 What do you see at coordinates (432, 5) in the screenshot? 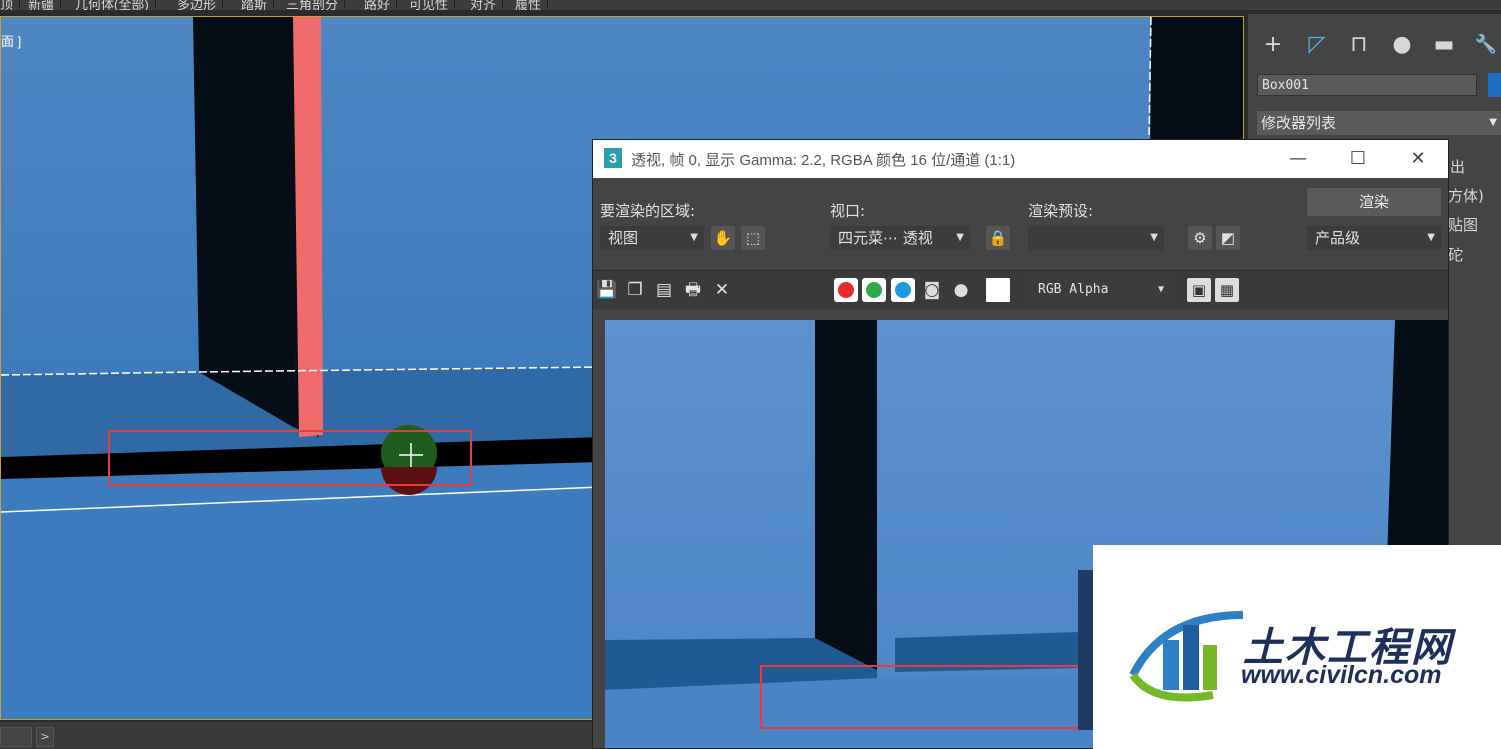
I see `menu-item: 可见性` at bounding box center [432, 5].